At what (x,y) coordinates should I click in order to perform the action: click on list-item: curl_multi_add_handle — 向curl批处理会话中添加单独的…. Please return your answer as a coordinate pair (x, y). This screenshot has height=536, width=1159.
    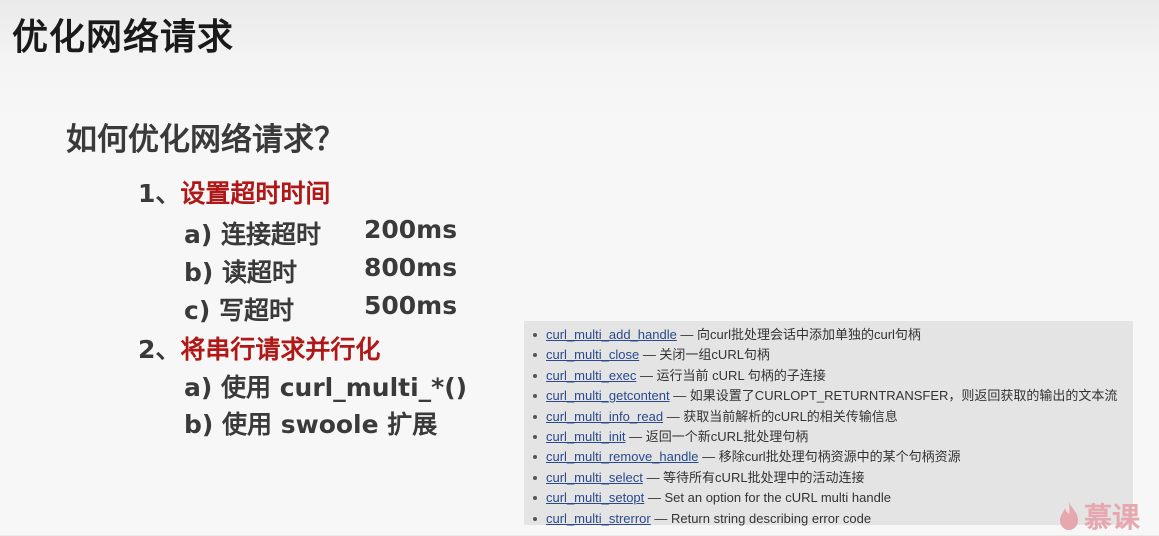
    Looking at the image, I should click on (828, 335).